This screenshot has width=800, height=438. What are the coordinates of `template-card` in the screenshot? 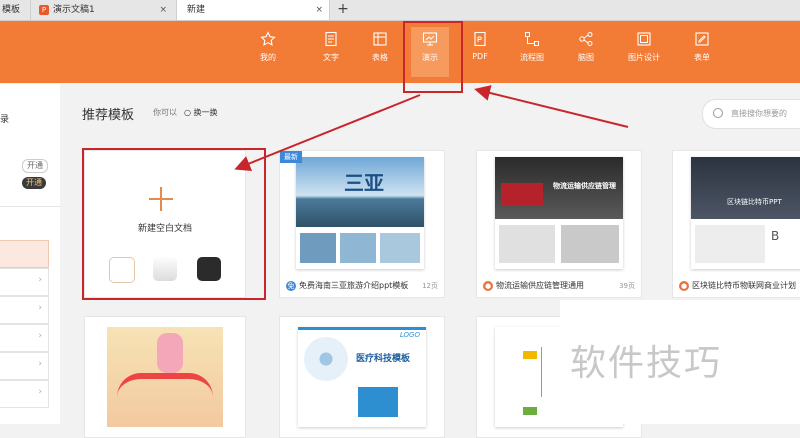 It's located at (165, 377).